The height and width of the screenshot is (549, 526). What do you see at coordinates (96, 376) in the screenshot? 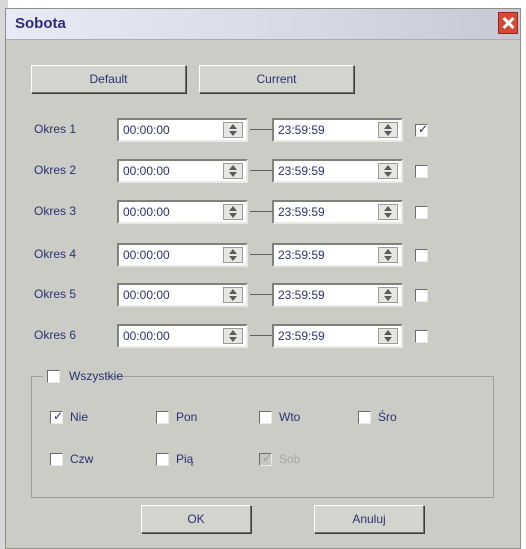
I see `select-all-label: Wszystkie` at bounding box center [96, 376].